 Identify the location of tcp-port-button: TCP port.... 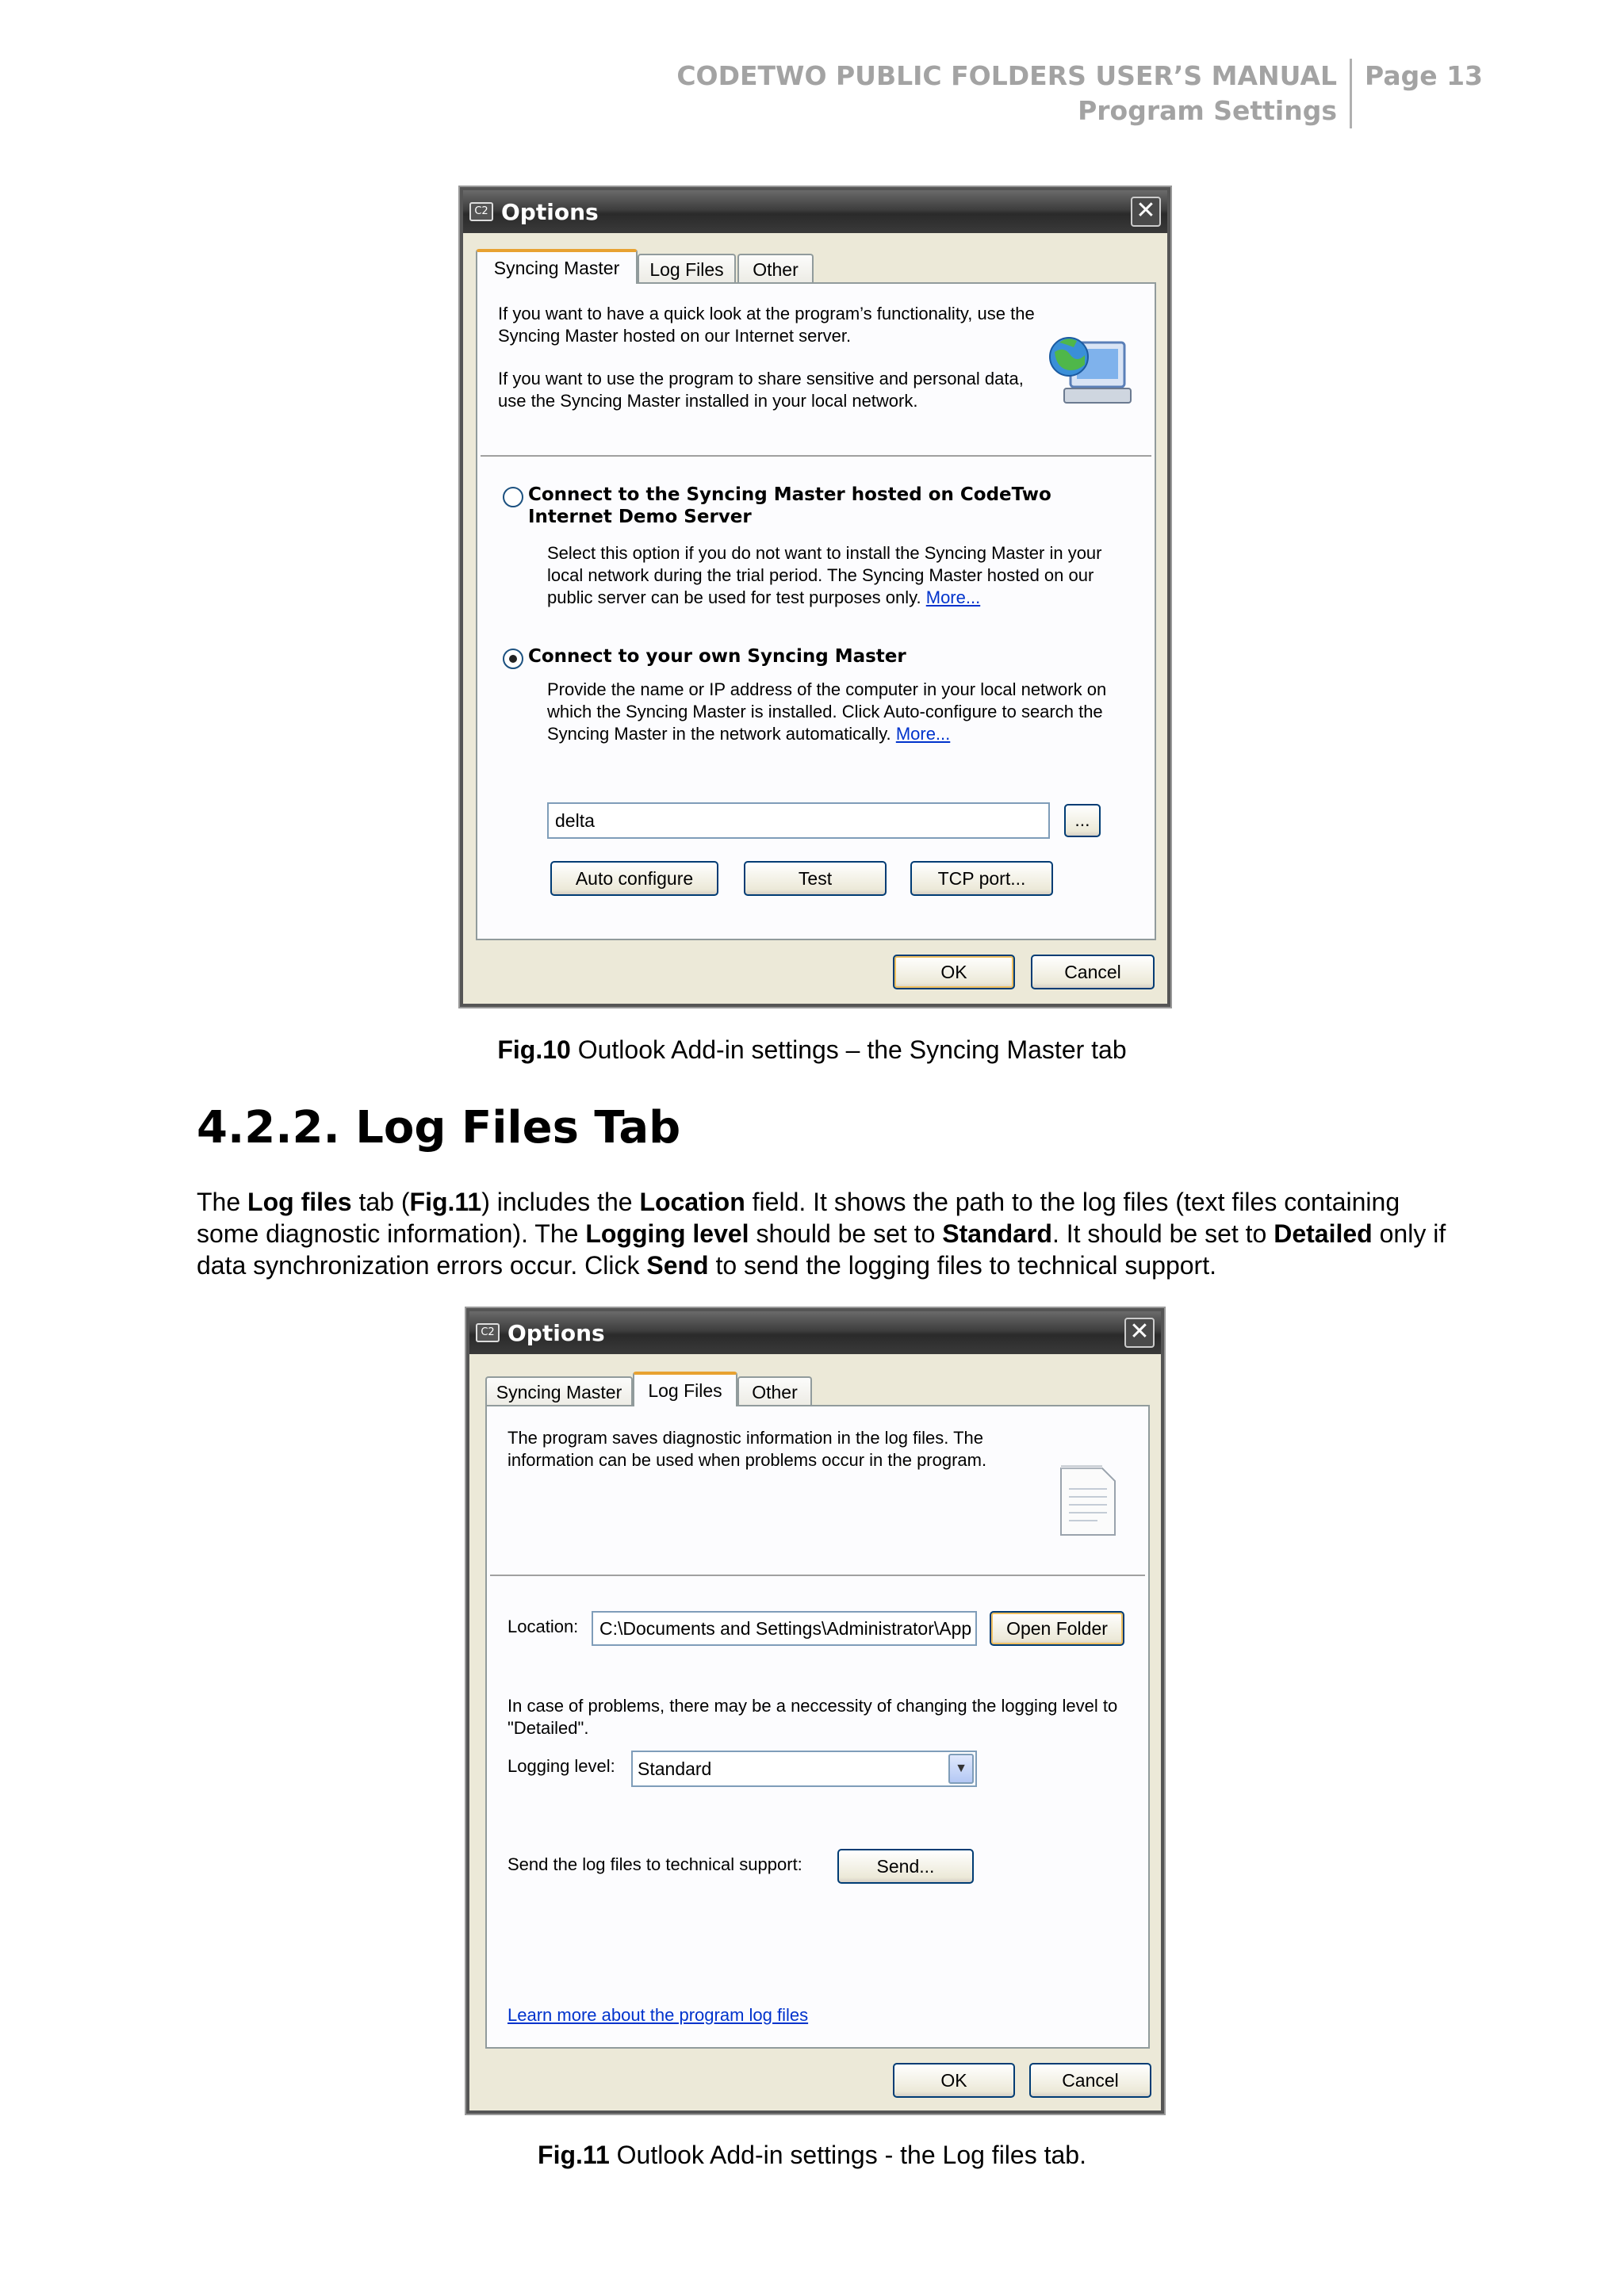
(981, 879).